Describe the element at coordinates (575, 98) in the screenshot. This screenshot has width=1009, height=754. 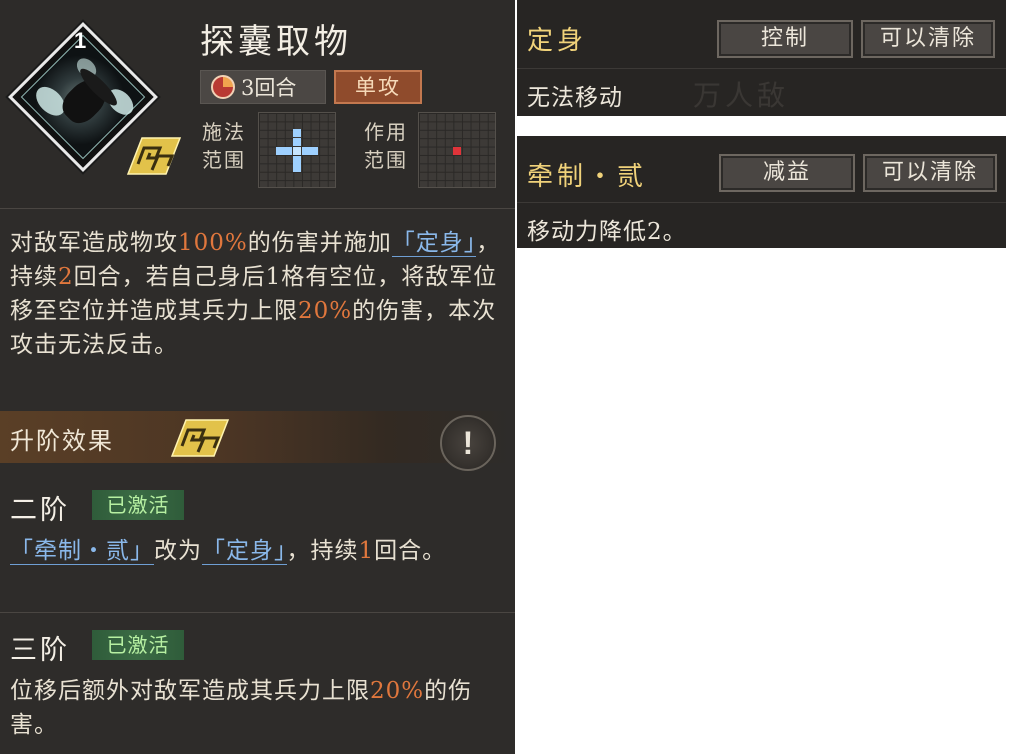
I see `status-effect-text: 无法移动` at that location.